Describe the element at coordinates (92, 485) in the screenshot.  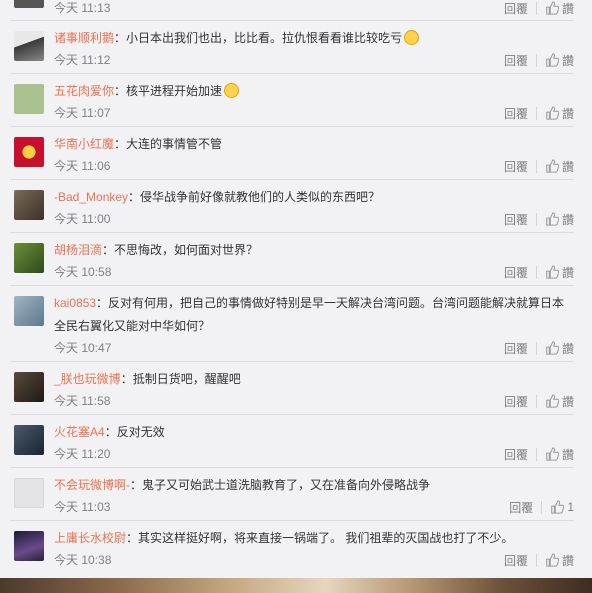
I see `comment-username: 不会玩微博啊-` at that location.